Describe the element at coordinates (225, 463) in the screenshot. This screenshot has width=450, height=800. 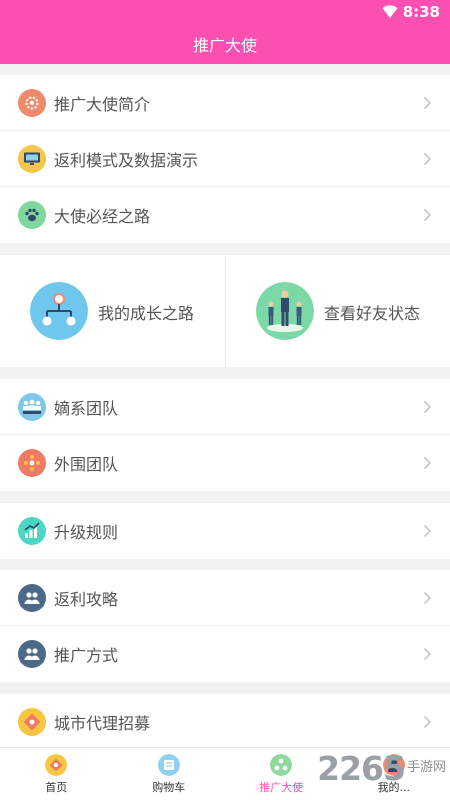
I see `menu-item-outer-team: 外围团队` at that location.